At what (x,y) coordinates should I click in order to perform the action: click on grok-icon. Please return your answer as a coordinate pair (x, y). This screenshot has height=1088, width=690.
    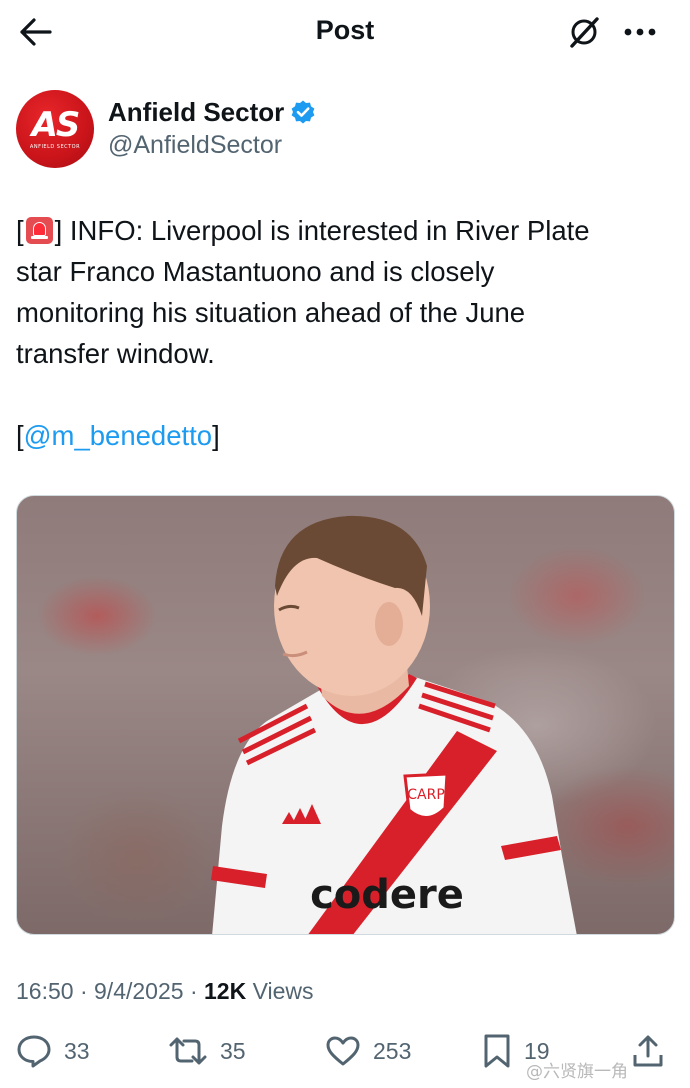
    Looking at the image, I should click on (584, 32).